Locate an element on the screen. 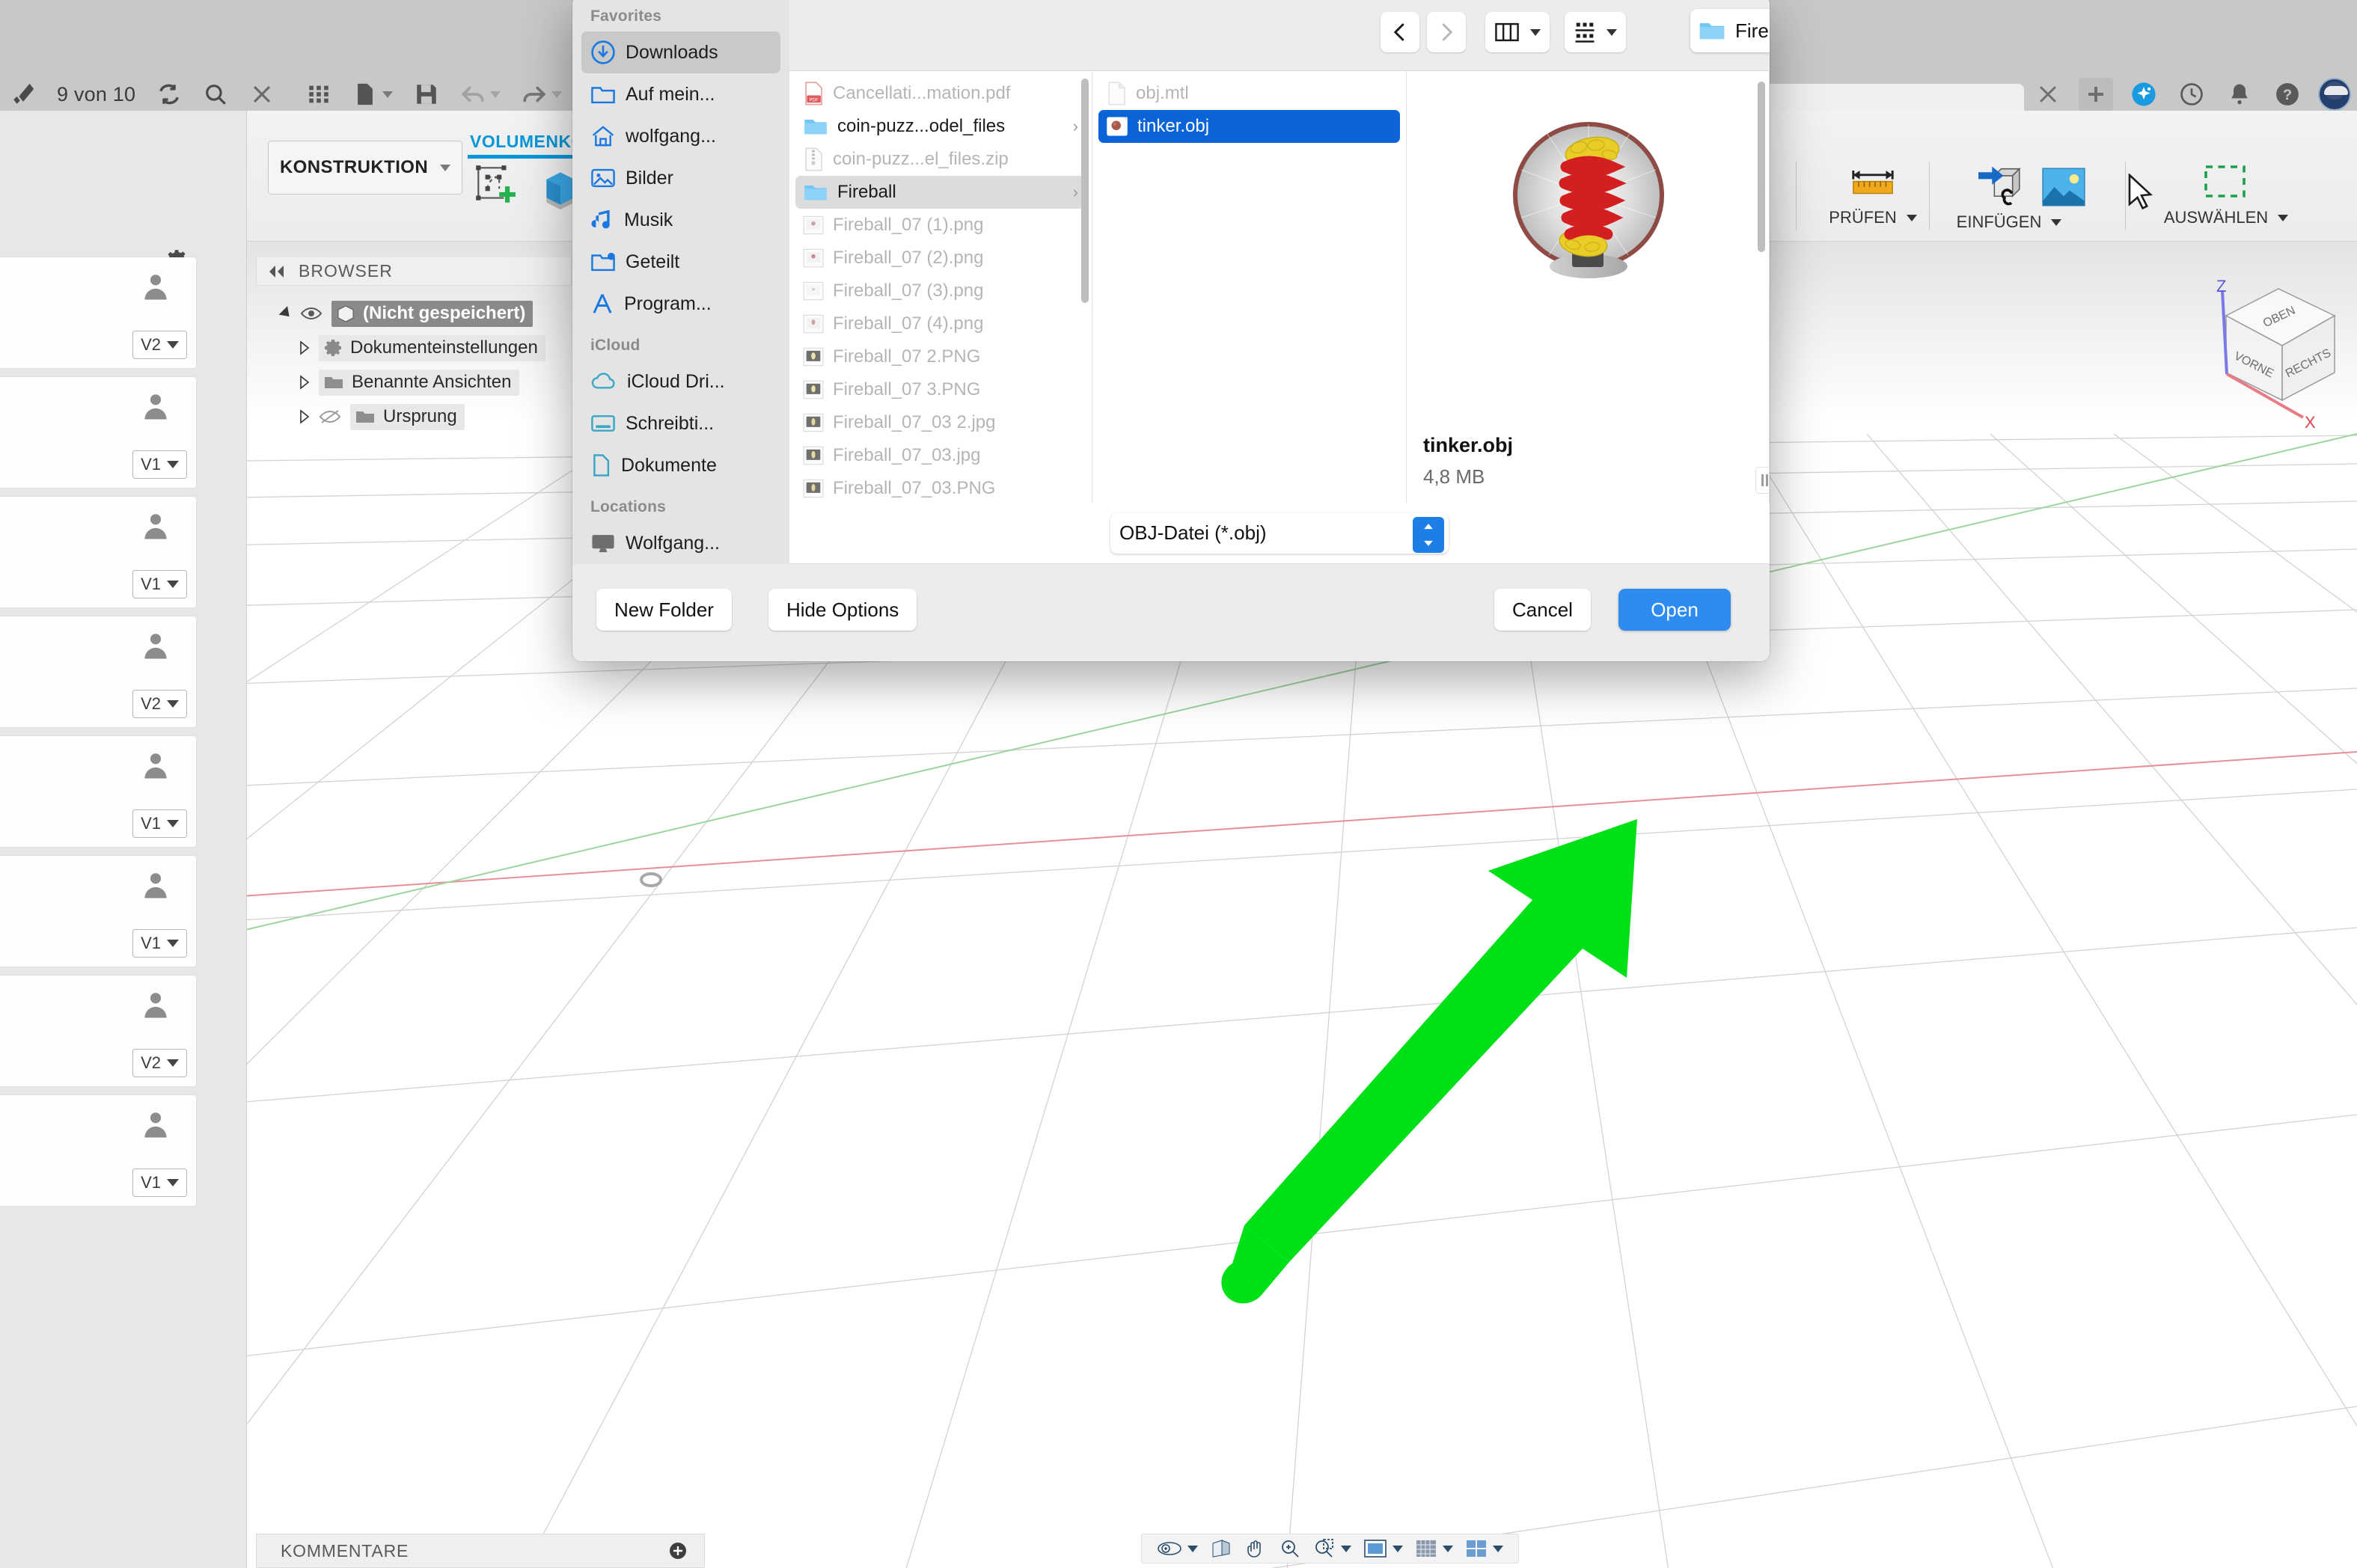 Image resolution: width=2357 pixels, height=1568 pixels. display-settings-icon is located at coordinates (1383, 1549).